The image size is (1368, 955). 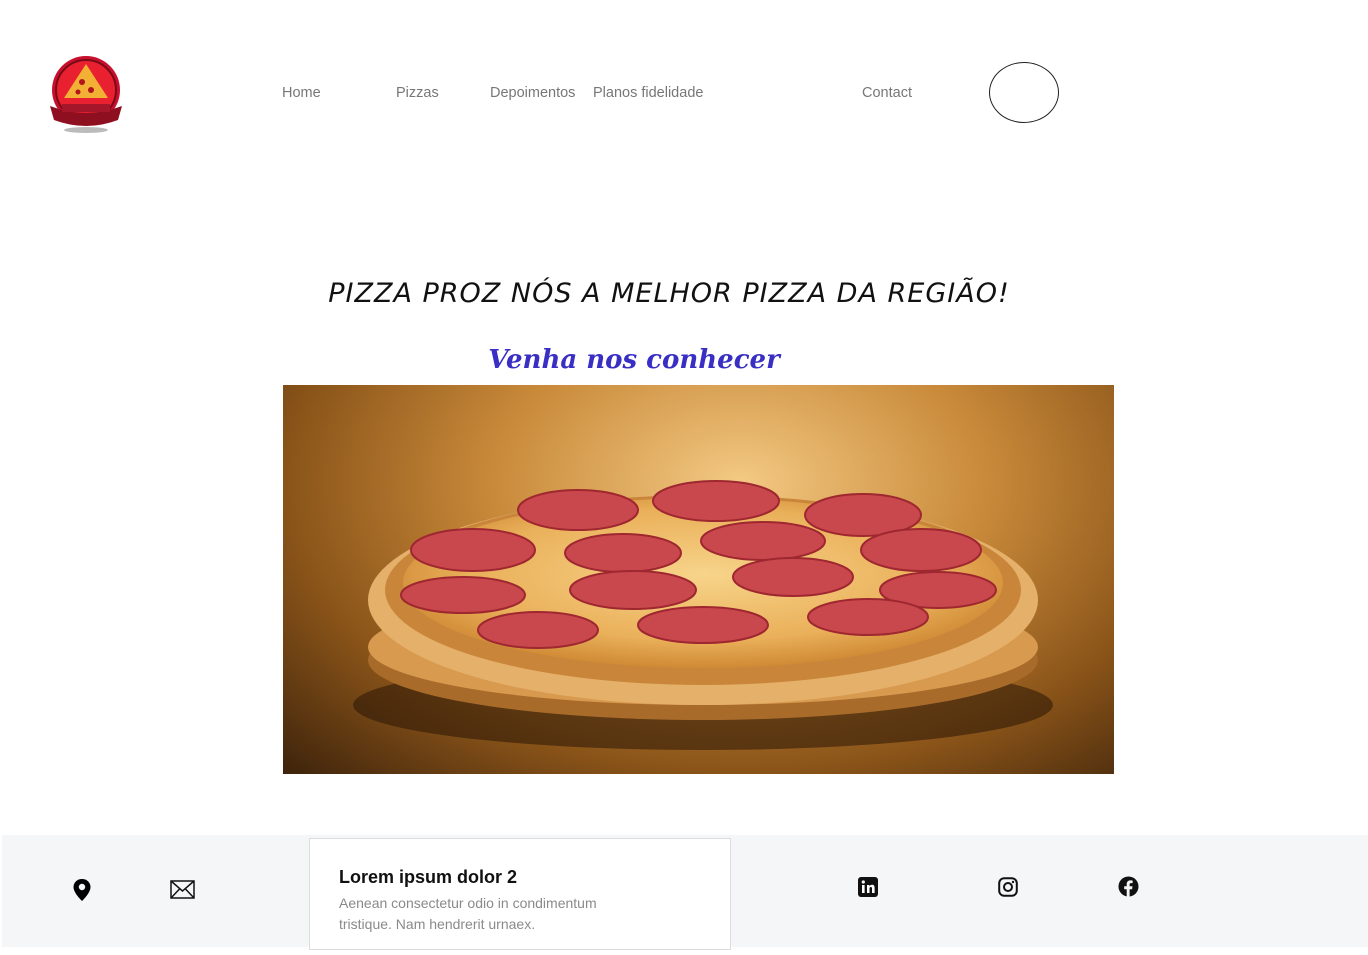 I want to click on nav-planos-fidelidade: Planos fidelidade, so click(x=648, y=93).